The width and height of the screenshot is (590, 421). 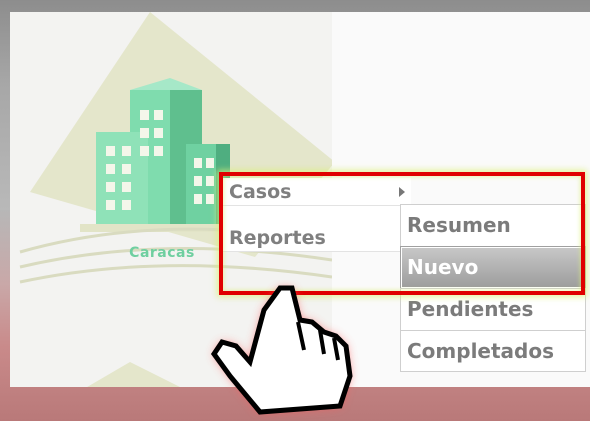 What do you see at coordinates (260, 192) in the screenshot?
I see `menu-item-label: Casos` at bounding box center [260, 192].